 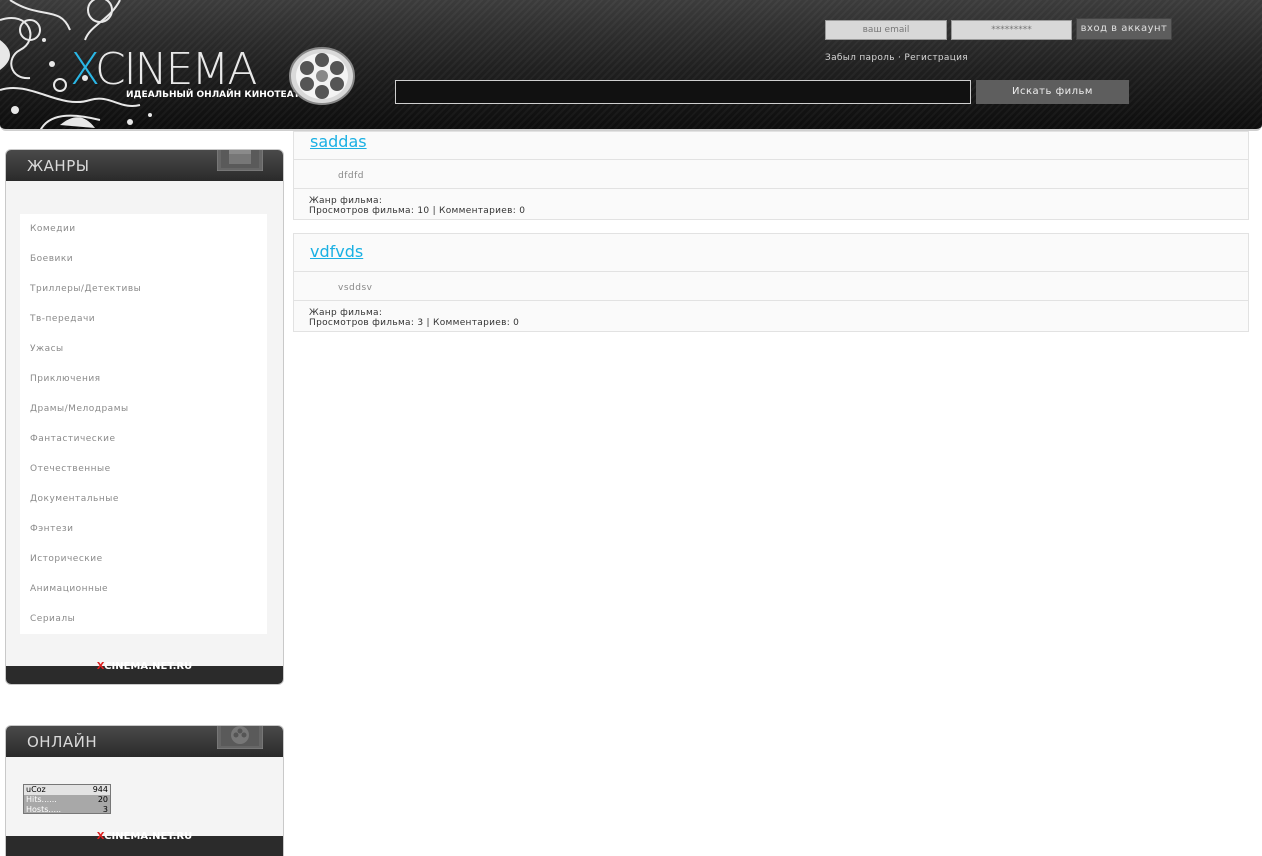 I want to click on clapperboard-folder-icon, so click(x=240, y=160).